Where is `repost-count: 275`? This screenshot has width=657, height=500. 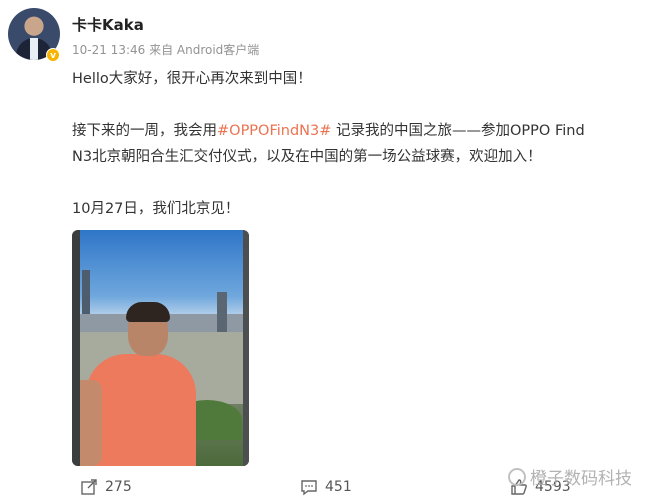
repost-count: 275 is located at coordinates (118, 487).